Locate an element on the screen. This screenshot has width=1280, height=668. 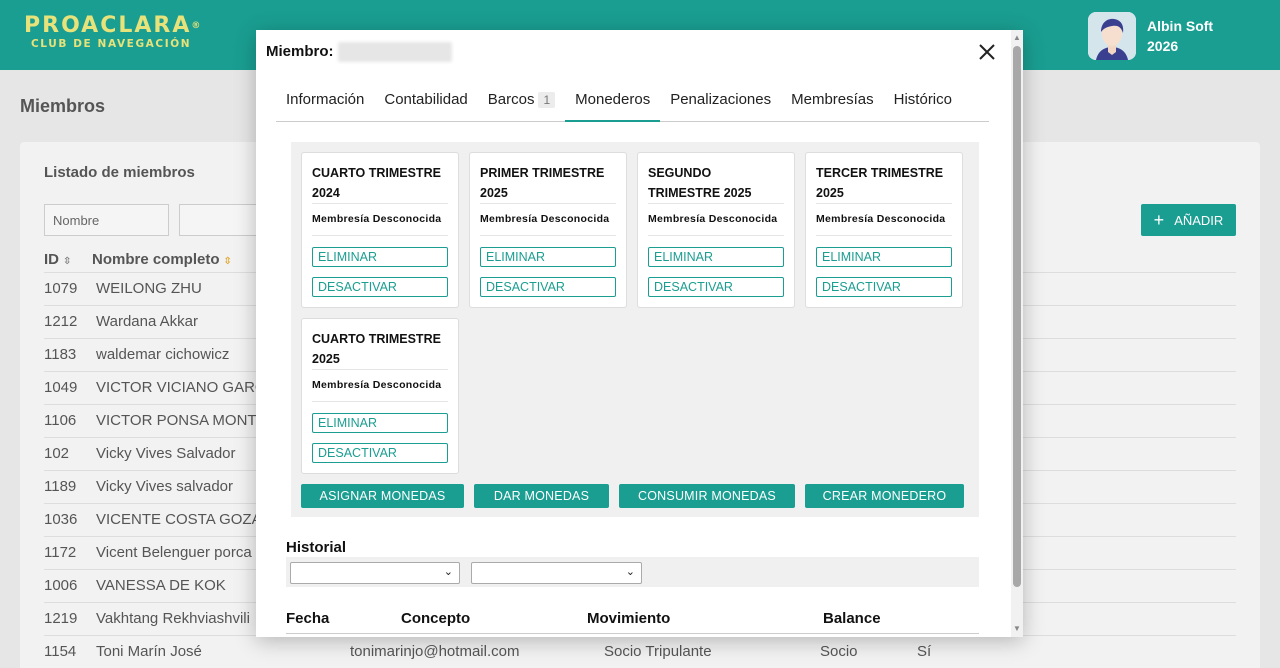
tab-contabilidad: Contabilidad is located at coordinates (425, 105).